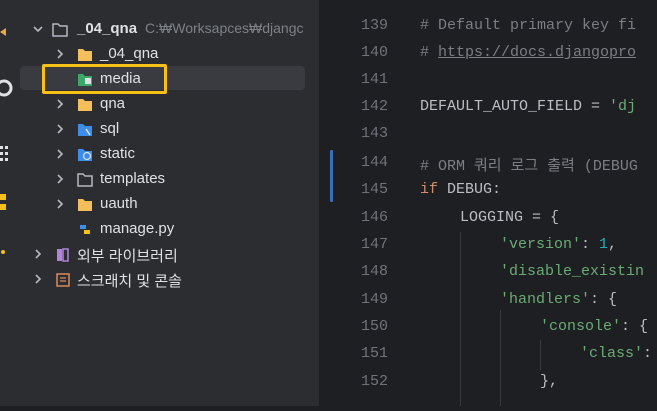 Image resolution: width=657 pixels, height=411 pixels. Describe the element at coordinates (541, 244) in the screenshot. I see `code-string: 'version'` at that location.